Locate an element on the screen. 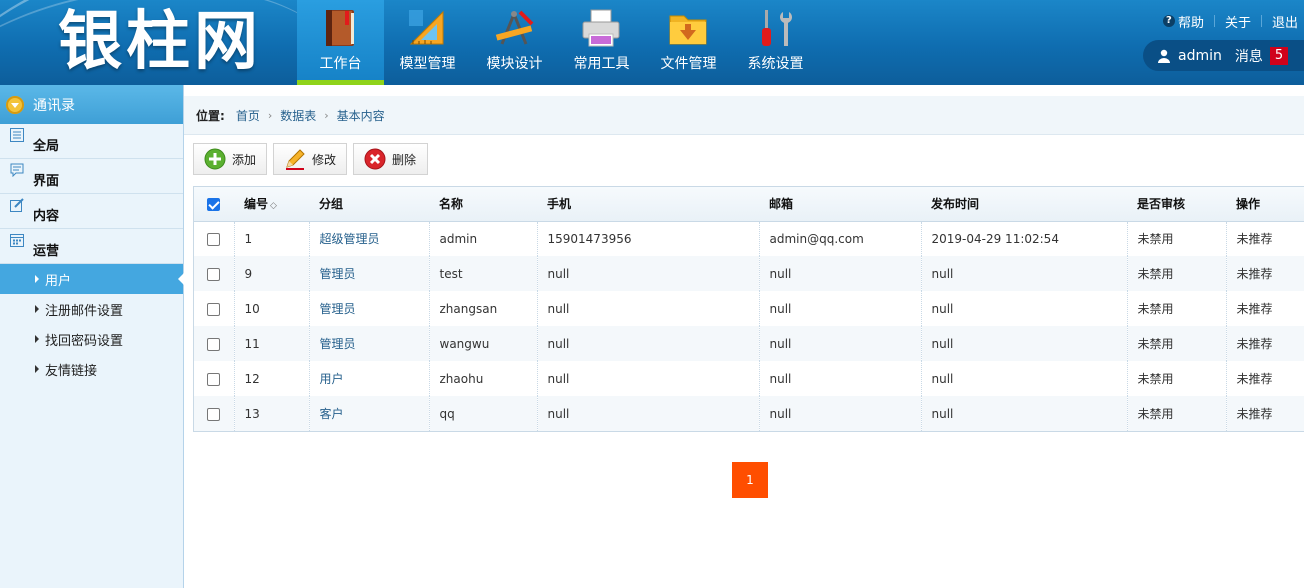 Image resolution: width=1304 pixels, height=588 pixels. message-count-badge: 5 is located at coordinates (1279, 55).